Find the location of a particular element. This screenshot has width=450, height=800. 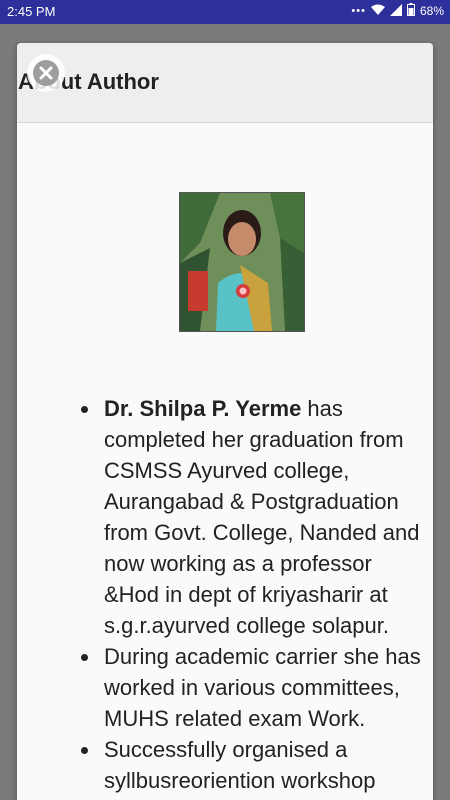

status-bar: 2:45 PM ••• 68% is located at coordinates (225, 12).